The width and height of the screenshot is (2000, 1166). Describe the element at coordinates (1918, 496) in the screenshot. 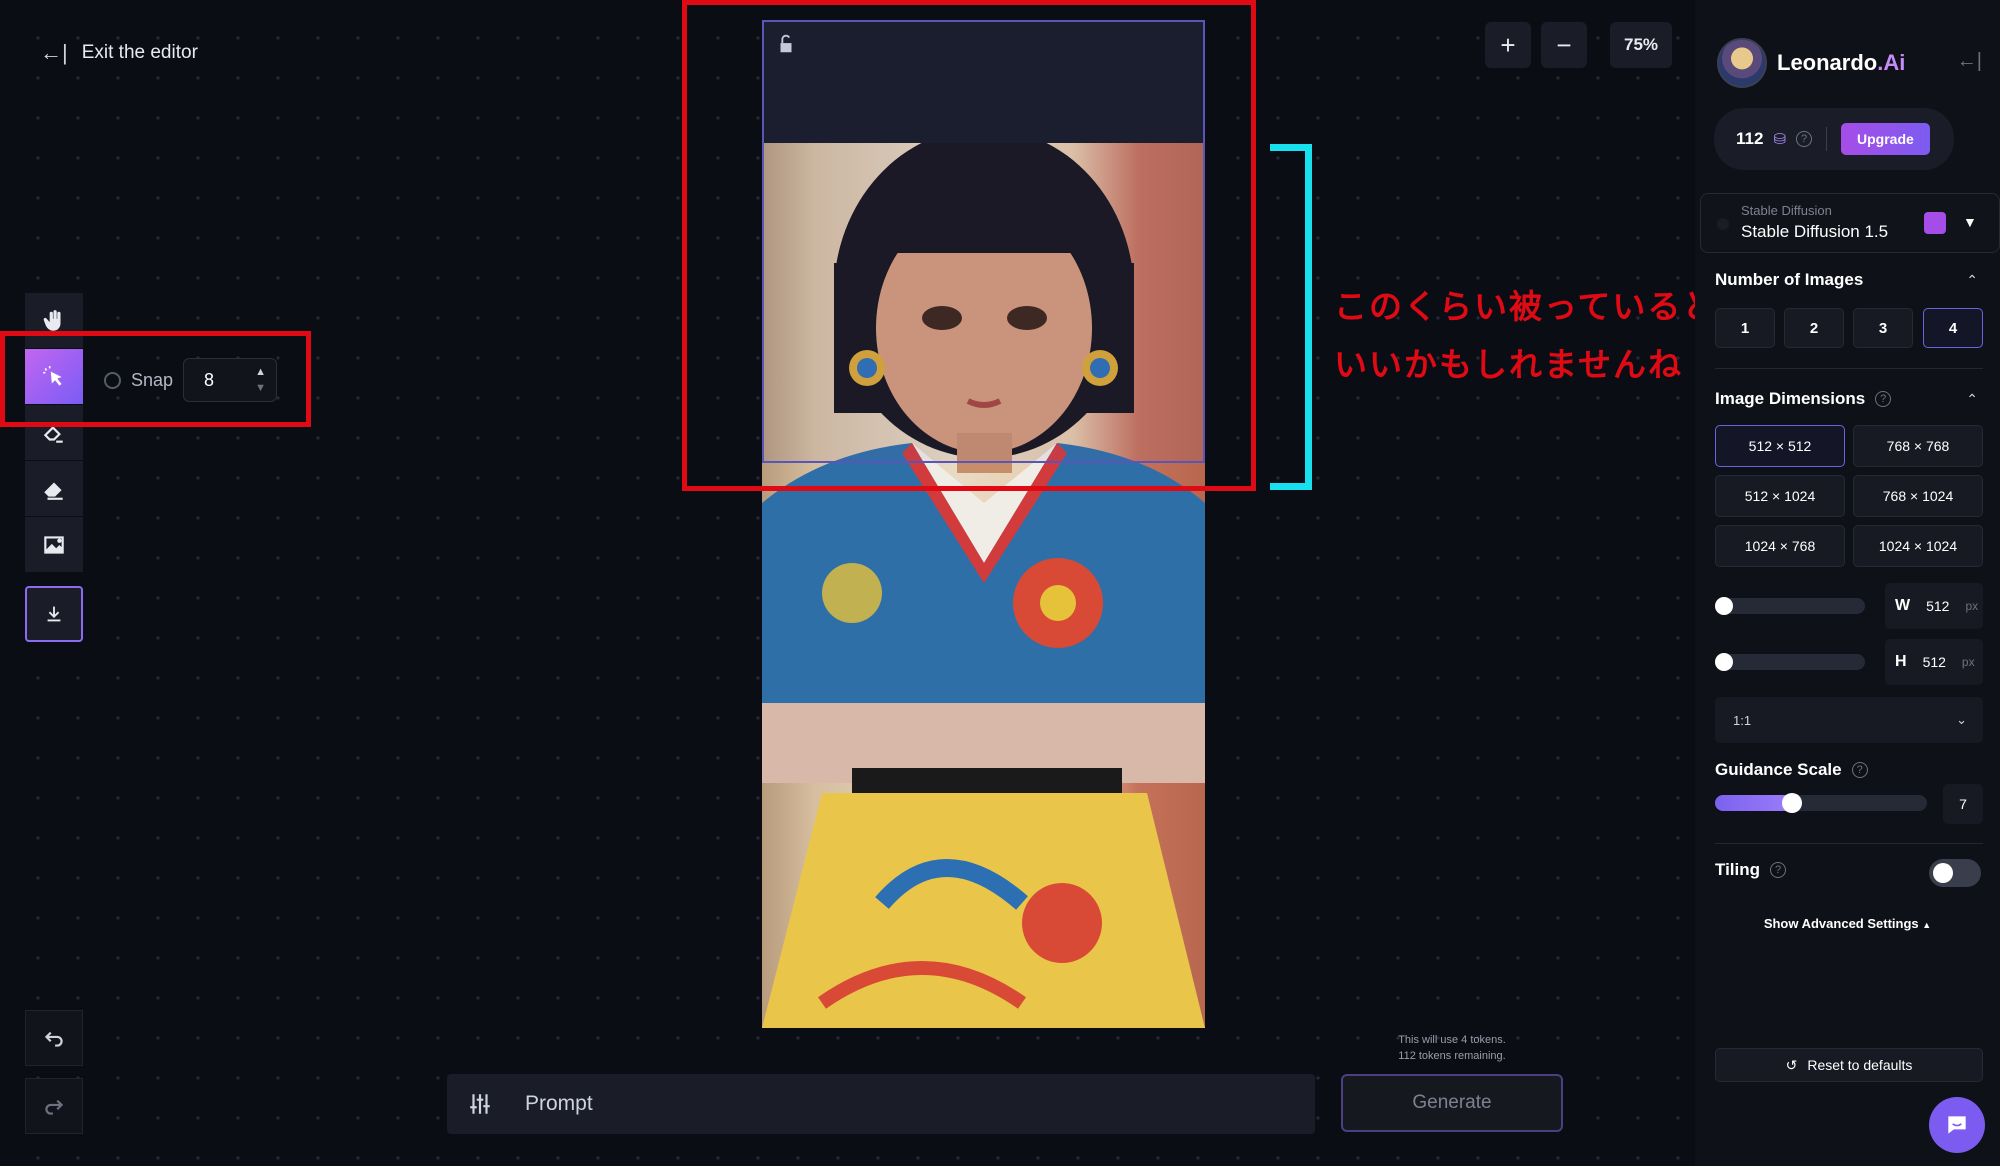

I see `dimension-768x1024: 768 × 1024` at that location.